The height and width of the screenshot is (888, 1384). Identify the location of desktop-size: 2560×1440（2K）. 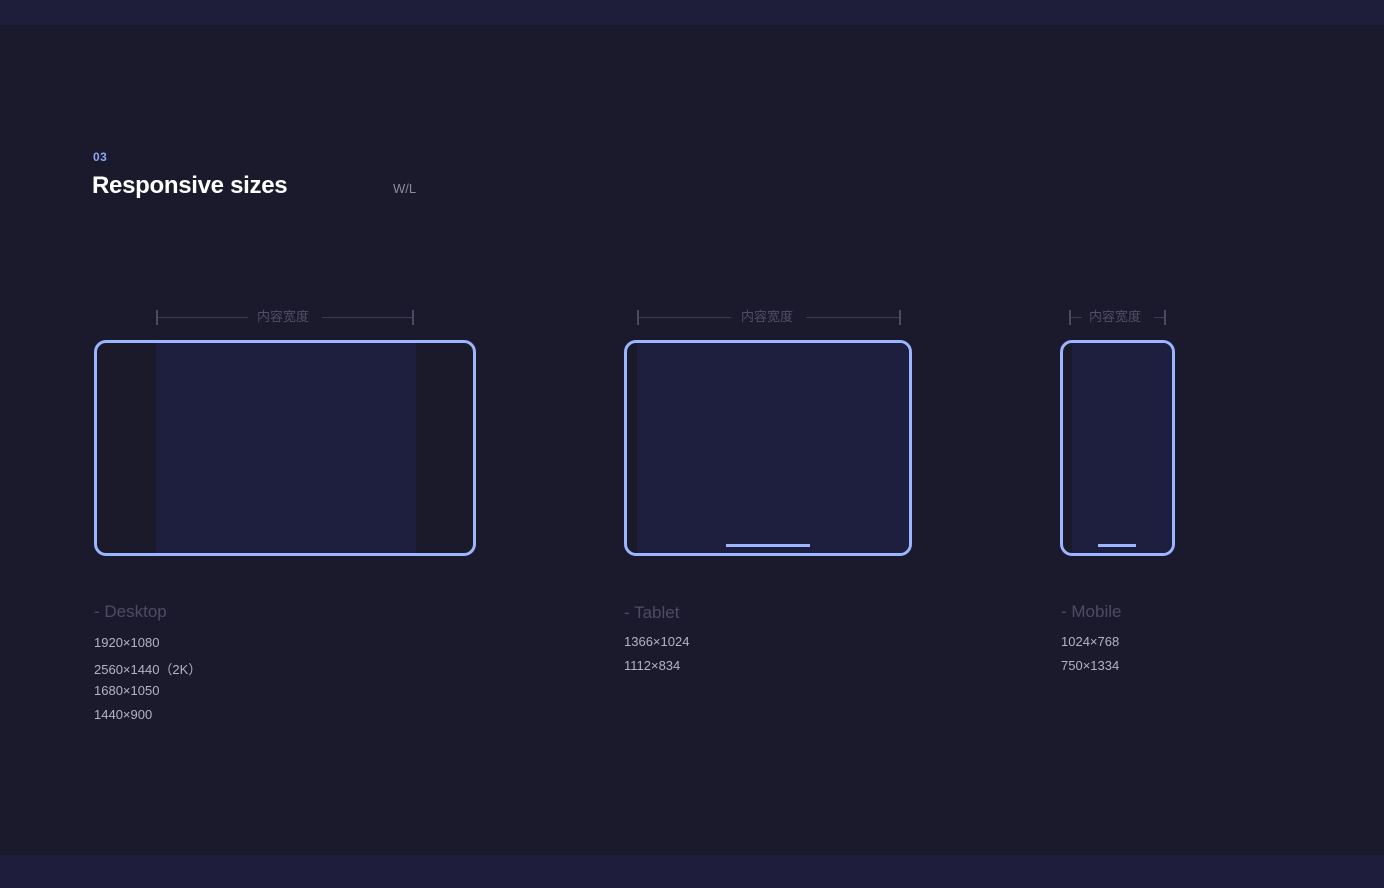
(148, 669).